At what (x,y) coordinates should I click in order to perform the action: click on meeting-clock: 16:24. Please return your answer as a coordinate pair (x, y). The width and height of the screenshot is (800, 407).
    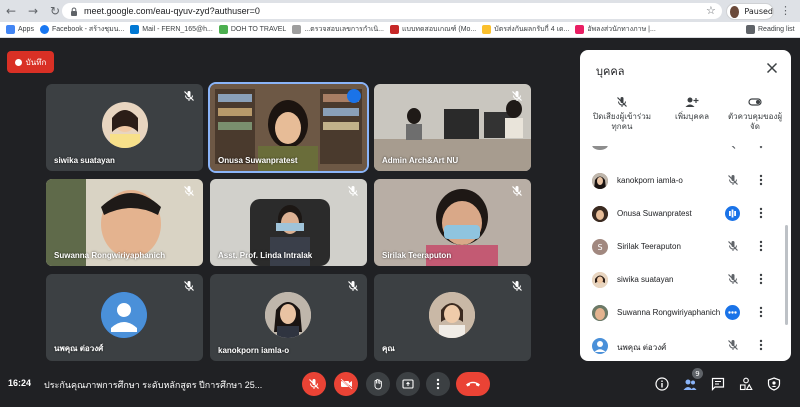
    Looking at the image, I should click on (20, 383).